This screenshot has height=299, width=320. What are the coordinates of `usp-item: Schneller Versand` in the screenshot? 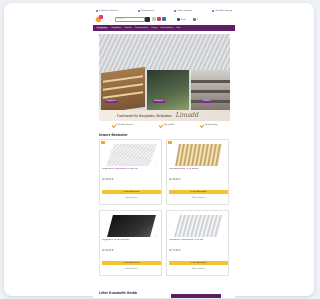 It's located at (122, 125).